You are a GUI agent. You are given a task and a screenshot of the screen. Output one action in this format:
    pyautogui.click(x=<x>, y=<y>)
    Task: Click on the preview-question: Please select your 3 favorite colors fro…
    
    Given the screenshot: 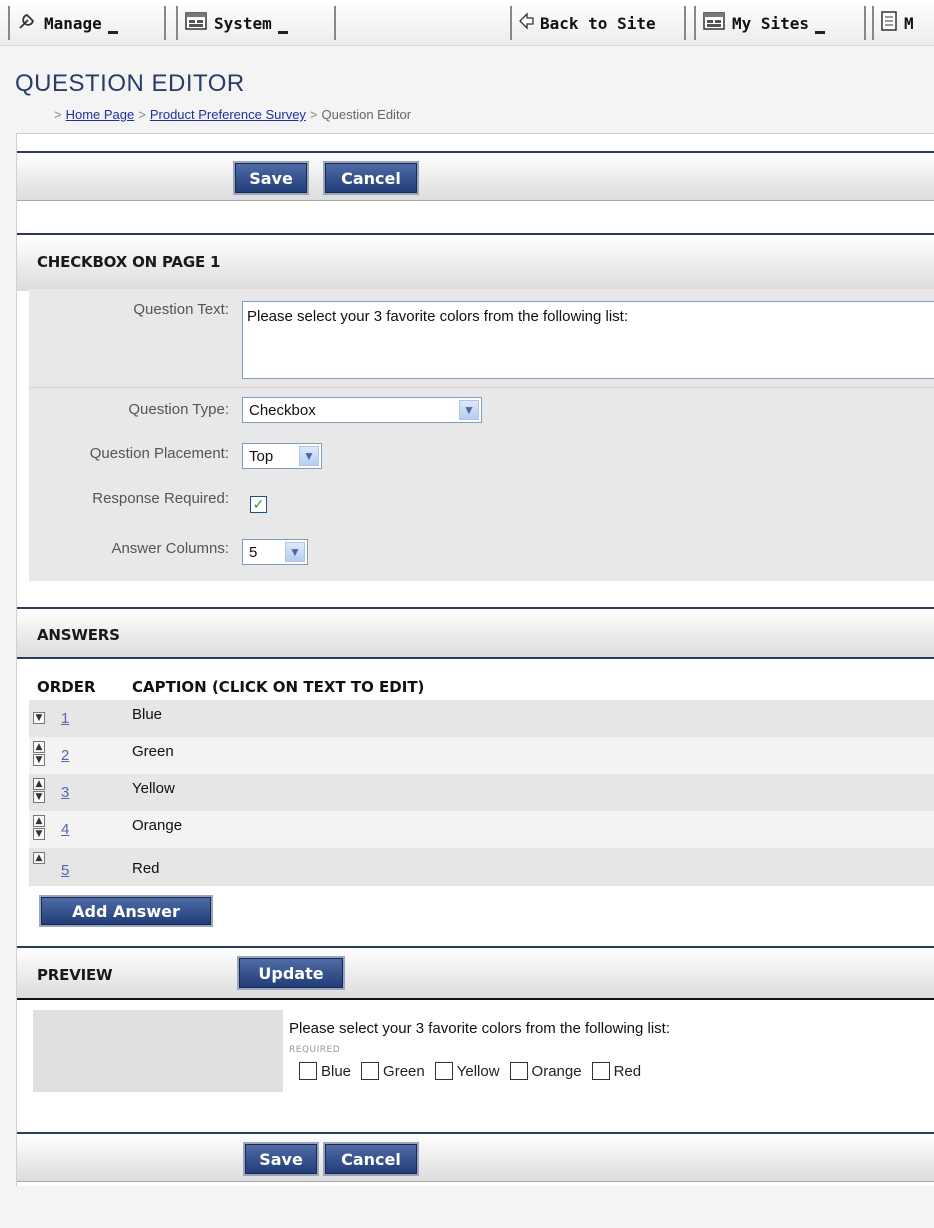 What is the action you would take?
    pyautogui.click(x=479, y=1028)
    